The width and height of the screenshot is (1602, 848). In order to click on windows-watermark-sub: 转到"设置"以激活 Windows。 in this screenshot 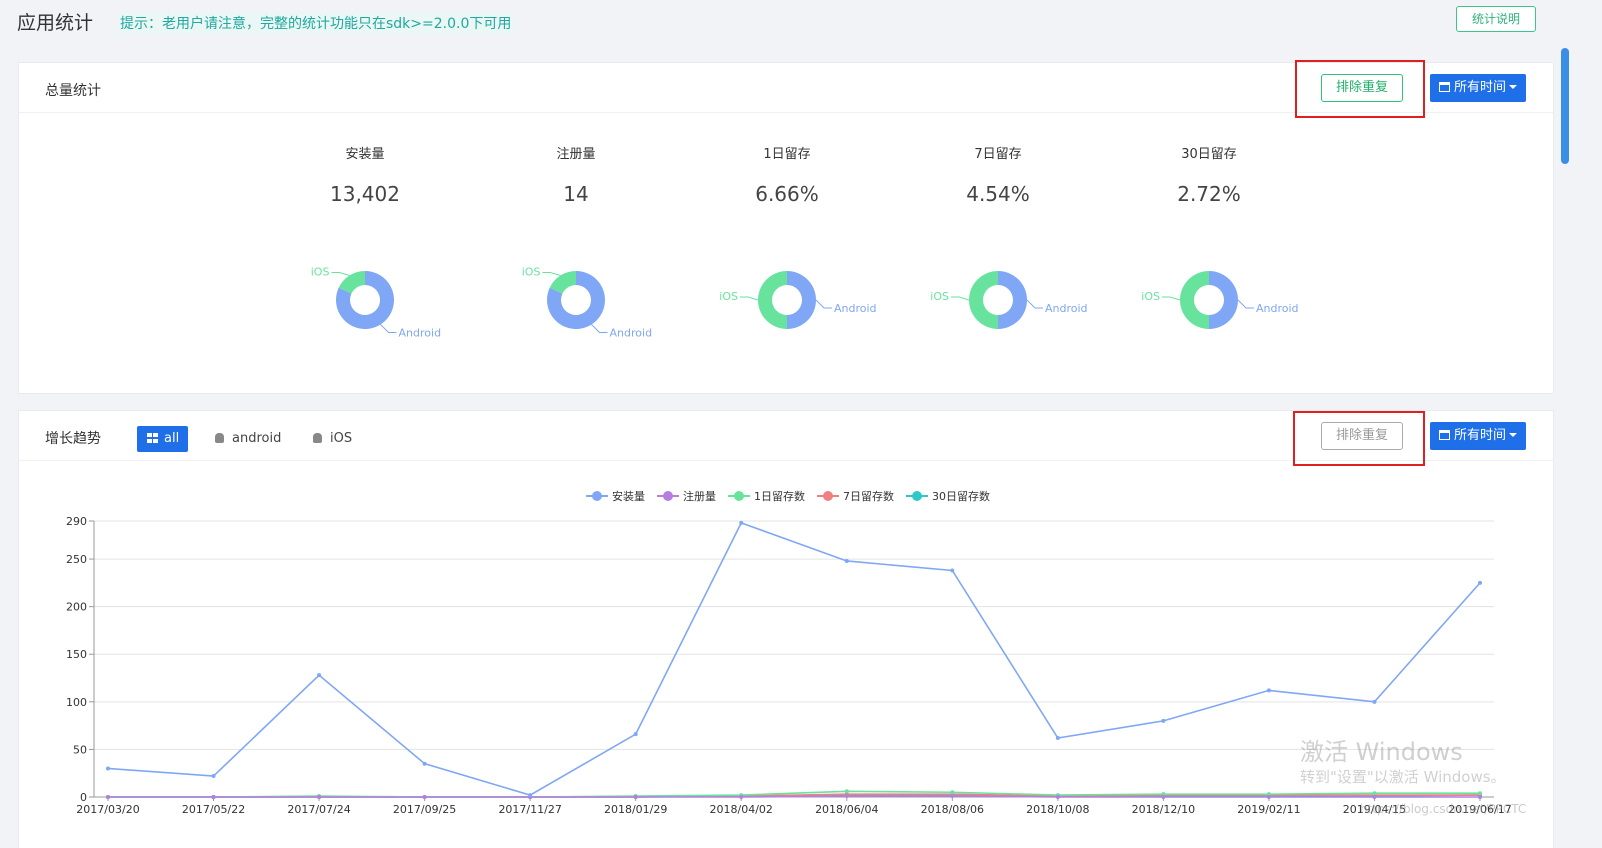, I will do `click(1403, 777)`.